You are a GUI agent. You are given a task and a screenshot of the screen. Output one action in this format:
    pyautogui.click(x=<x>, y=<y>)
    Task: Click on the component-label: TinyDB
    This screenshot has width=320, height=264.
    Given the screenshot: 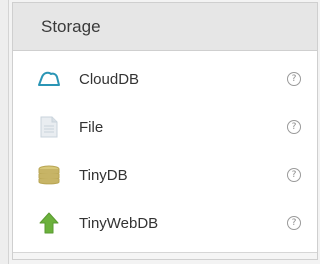 What is the action you would take?
    pyautogui.click(x=103, y=175)
    